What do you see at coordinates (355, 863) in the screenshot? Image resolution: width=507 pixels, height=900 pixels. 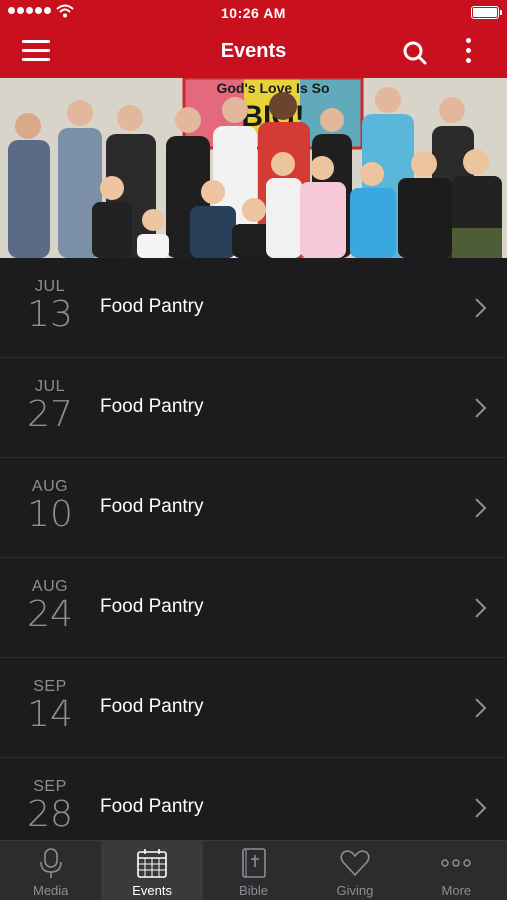 I see `heart-icon` at bounding box center [355, 863].